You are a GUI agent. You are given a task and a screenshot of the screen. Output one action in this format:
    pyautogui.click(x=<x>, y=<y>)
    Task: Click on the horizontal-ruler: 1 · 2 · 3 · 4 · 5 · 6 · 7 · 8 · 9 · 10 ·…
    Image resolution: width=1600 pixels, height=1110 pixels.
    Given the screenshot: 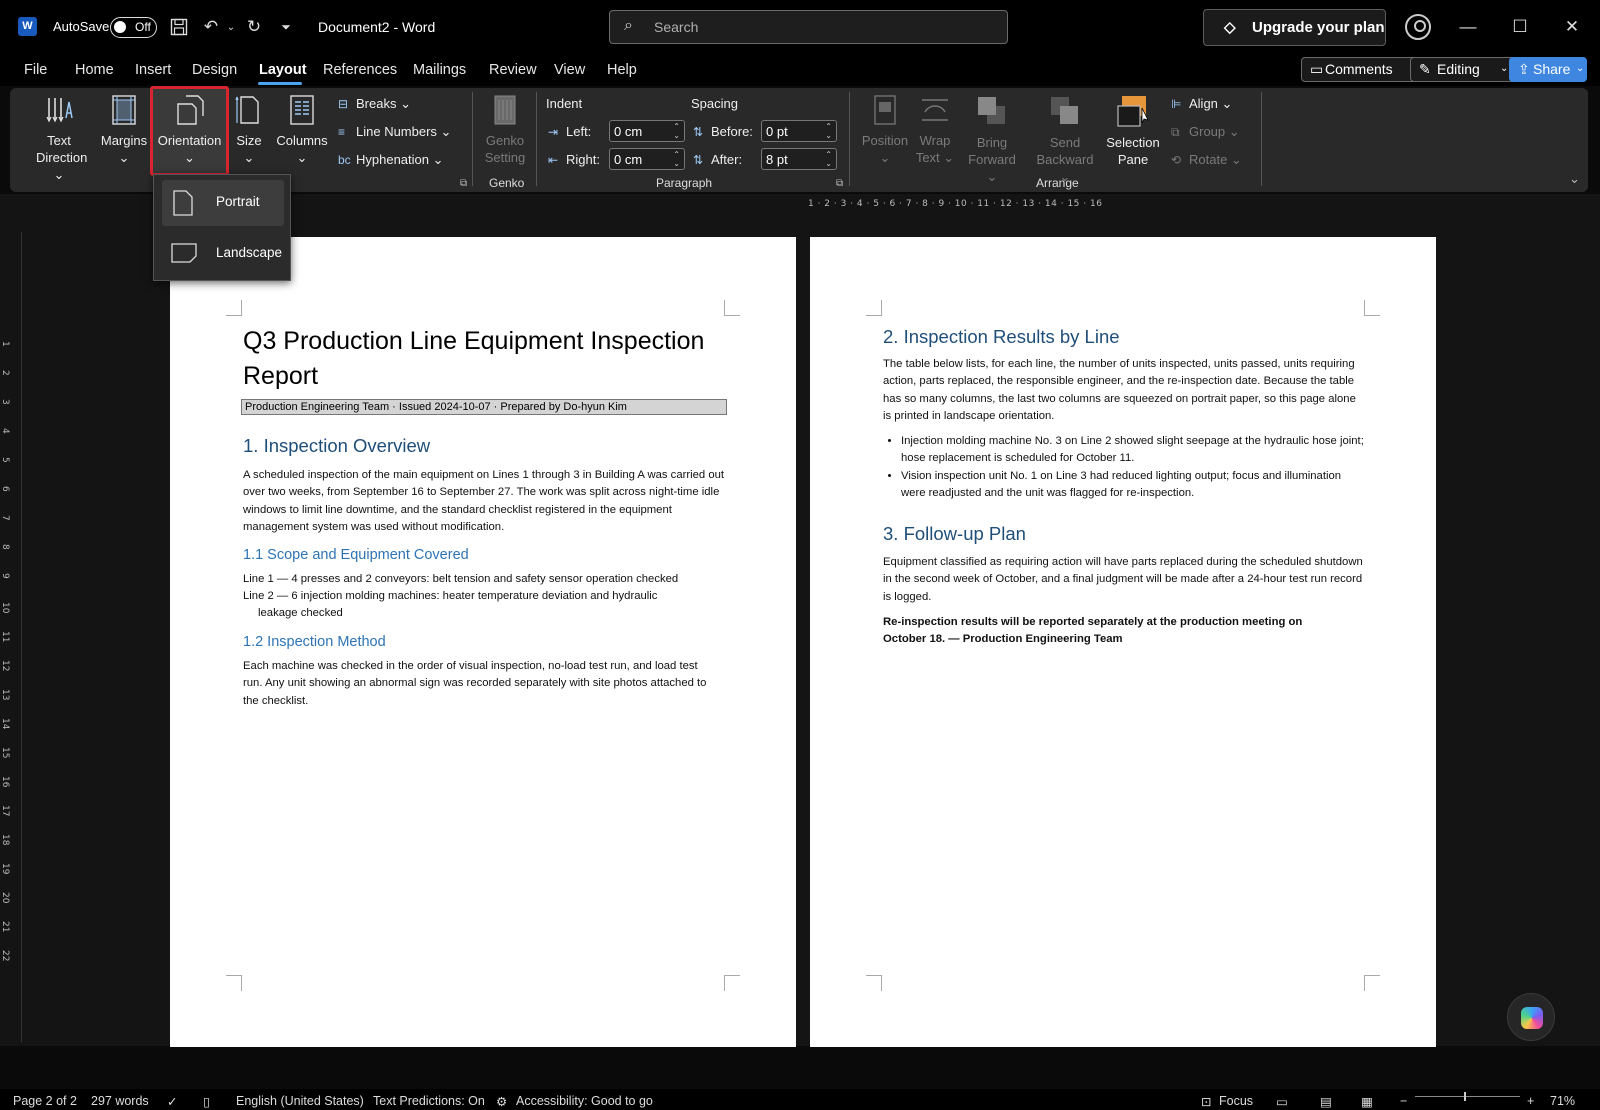 What is the action you would take?
    pyautogui.click(x=1123, y=207)
    